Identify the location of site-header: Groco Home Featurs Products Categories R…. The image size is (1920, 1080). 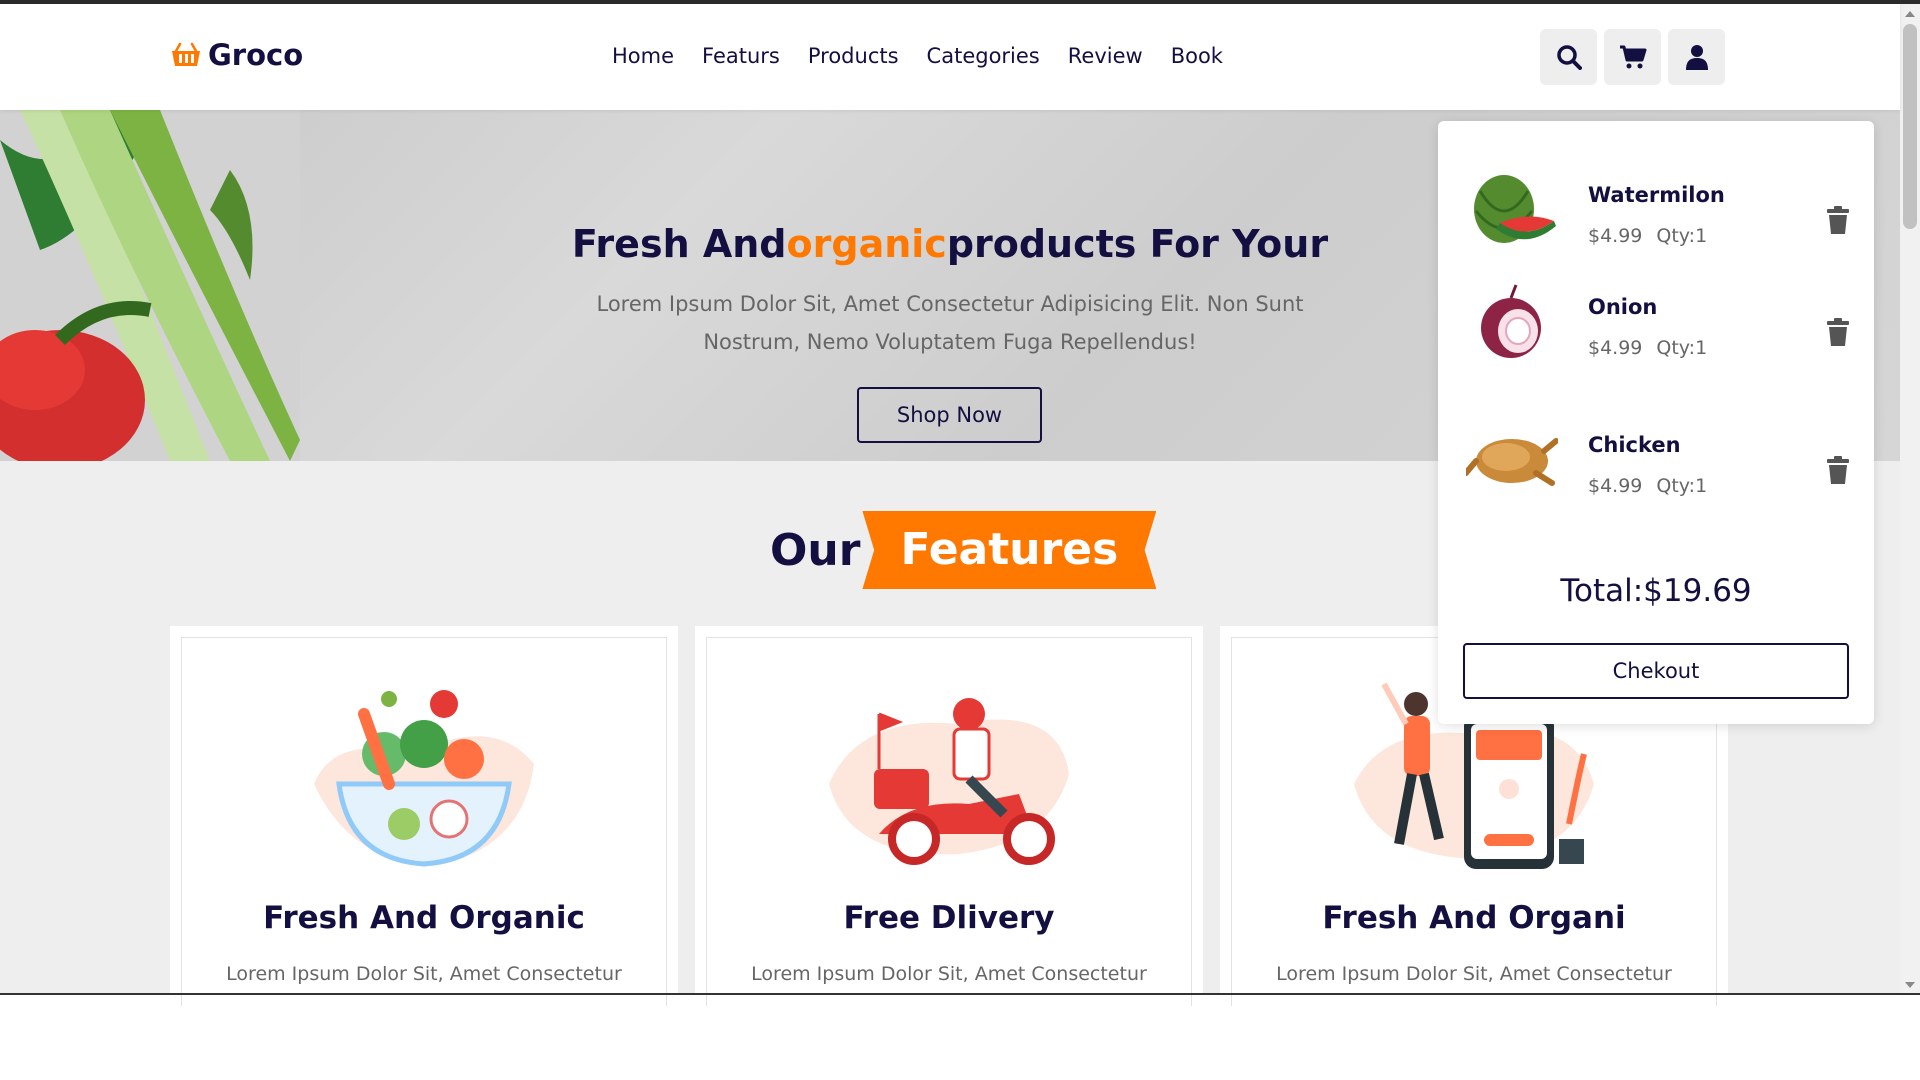
(950, 57).